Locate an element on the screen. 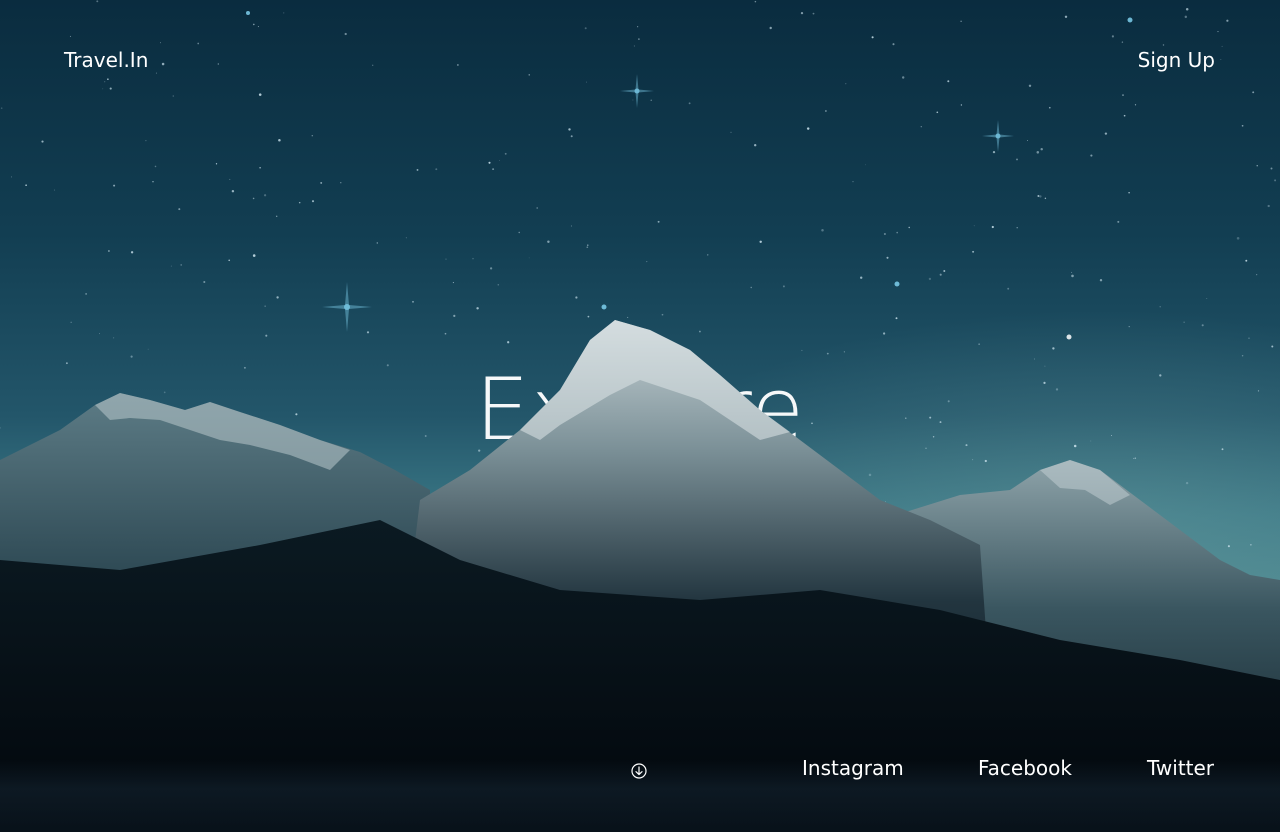 The width and height of the screenshot is (1280, 832). brand-logo-link: Travel.In is located at coordinates (106, 60).